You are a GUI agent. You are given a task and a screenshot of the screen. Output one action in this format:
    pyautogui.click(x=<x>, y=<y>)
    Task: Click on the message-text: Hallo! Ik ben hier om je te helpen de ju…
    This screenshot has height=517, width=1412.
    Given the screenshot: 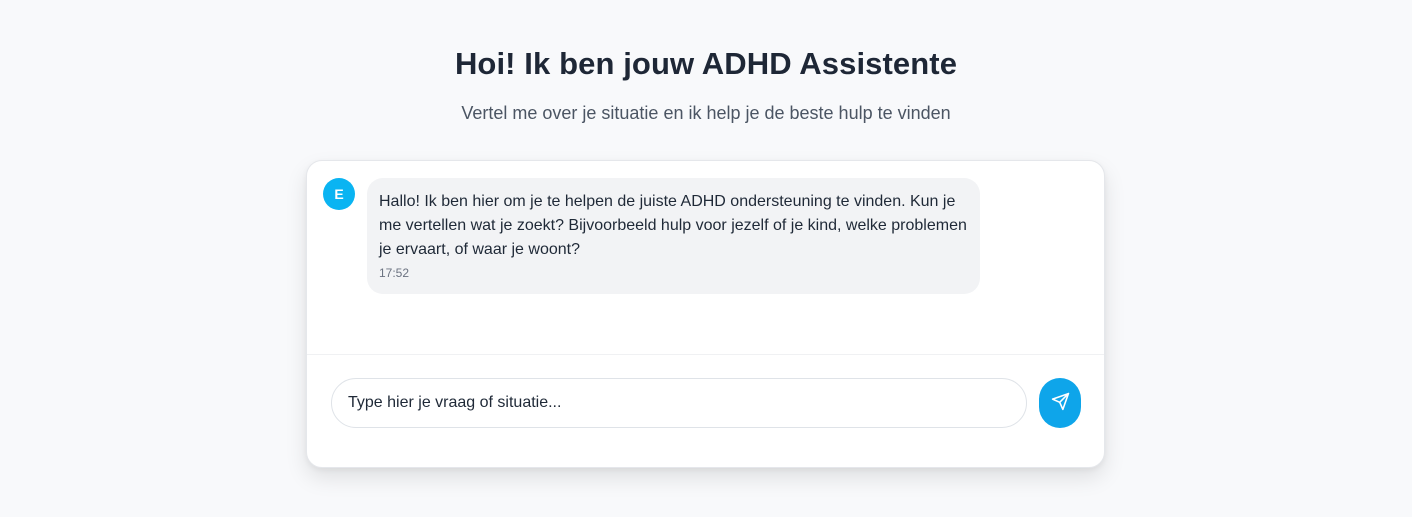 What is the action you would take?
    pyautogui.click(x=673, y=225)
    